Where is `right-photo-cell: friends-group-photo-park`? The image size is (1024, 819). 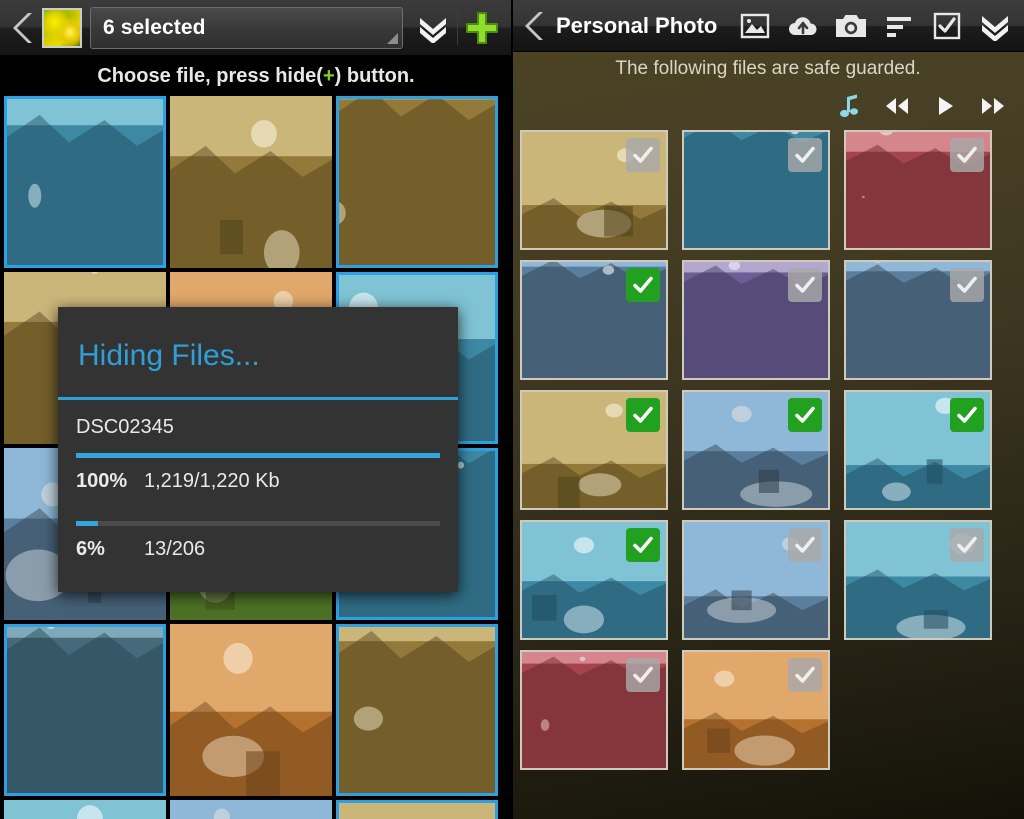 right-photo-cell: friends-group-photo-park is located at coordinates (918, 580).